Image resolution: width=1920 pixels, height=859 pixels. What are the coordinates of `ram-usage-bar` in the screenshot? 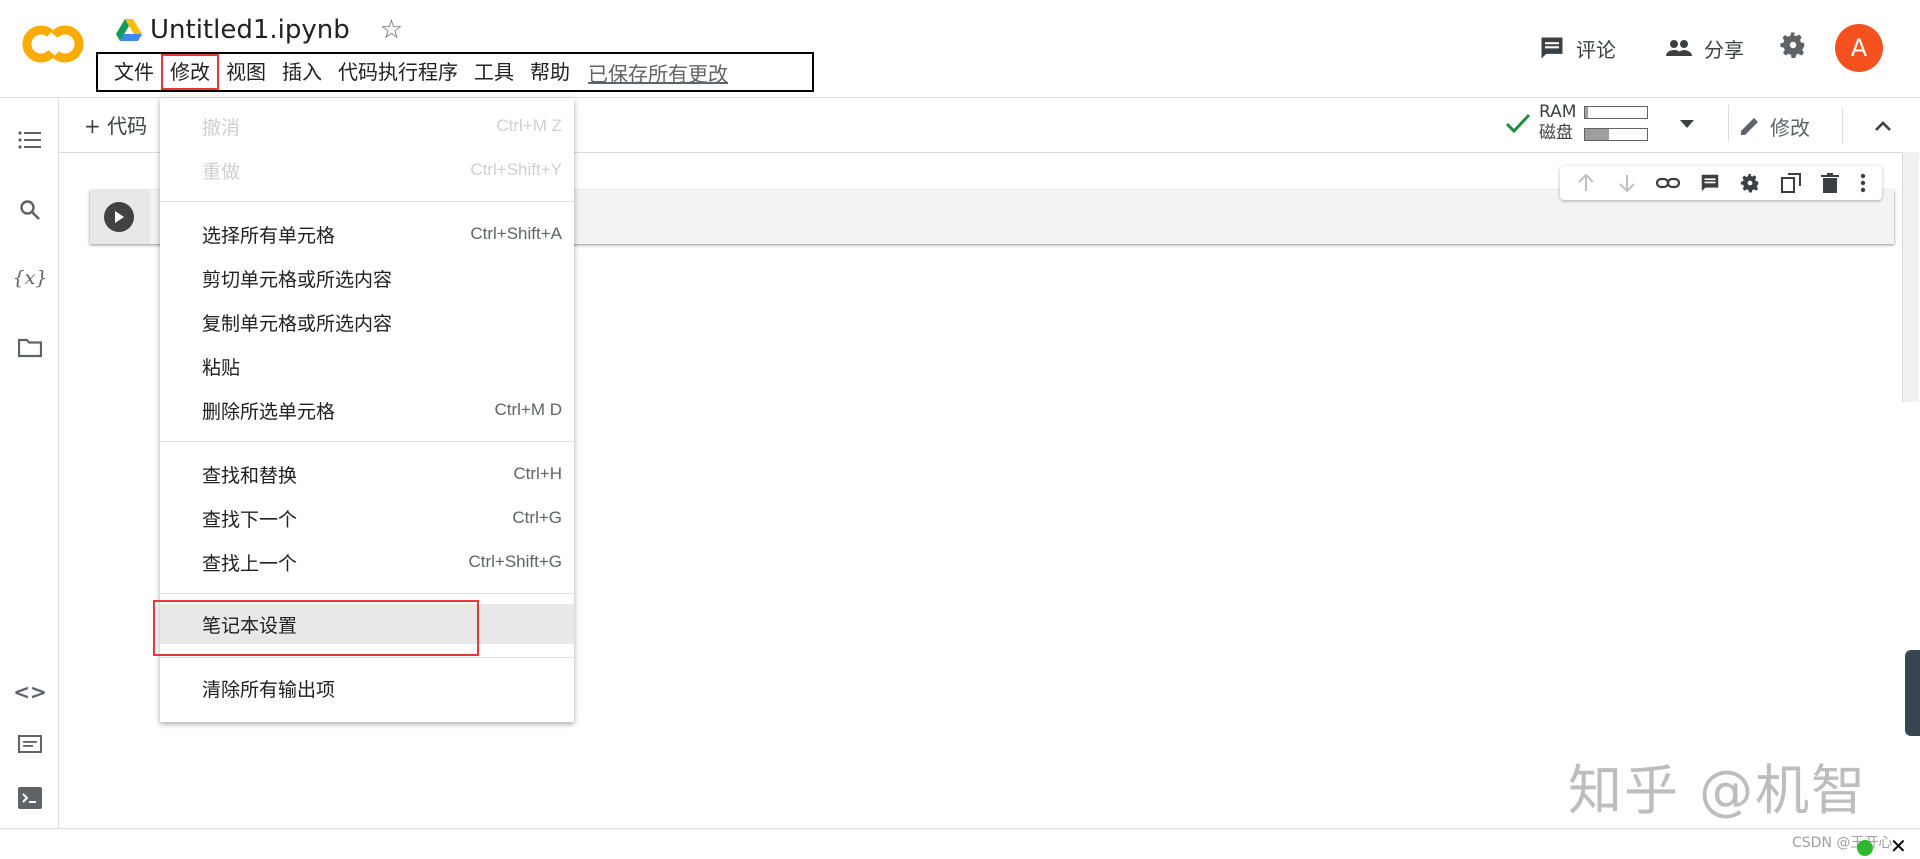 It's located at (1616, 112).